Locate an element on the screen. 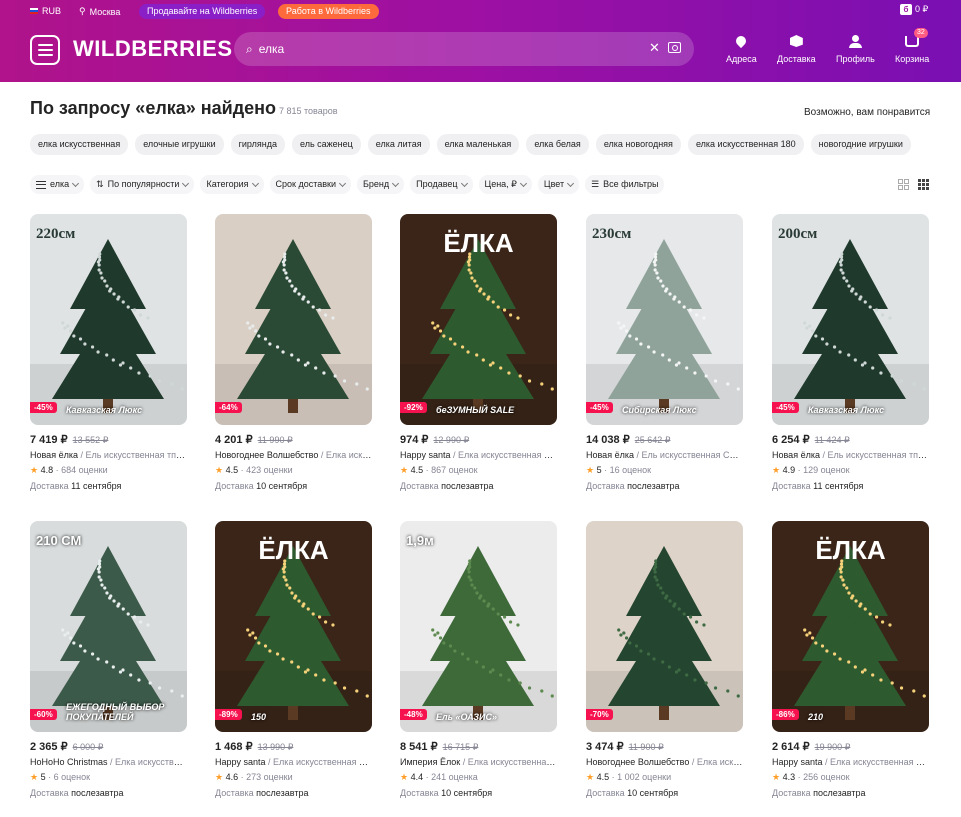  search-bar: ⌕ ✕ is located at coordinates (464, 49).